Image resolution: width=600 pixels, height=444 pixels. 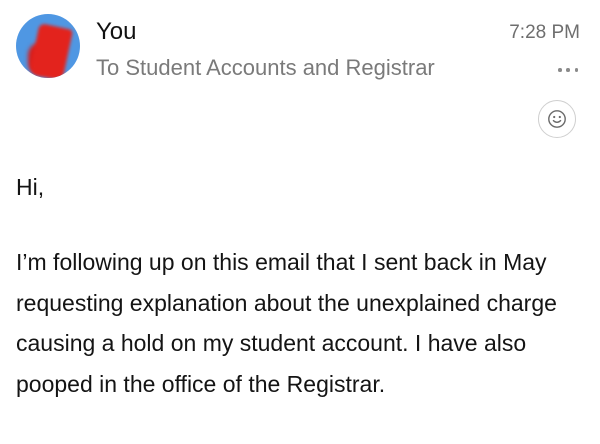 I want to click on smiley-emoji-icon, so click(x=557, y=119).